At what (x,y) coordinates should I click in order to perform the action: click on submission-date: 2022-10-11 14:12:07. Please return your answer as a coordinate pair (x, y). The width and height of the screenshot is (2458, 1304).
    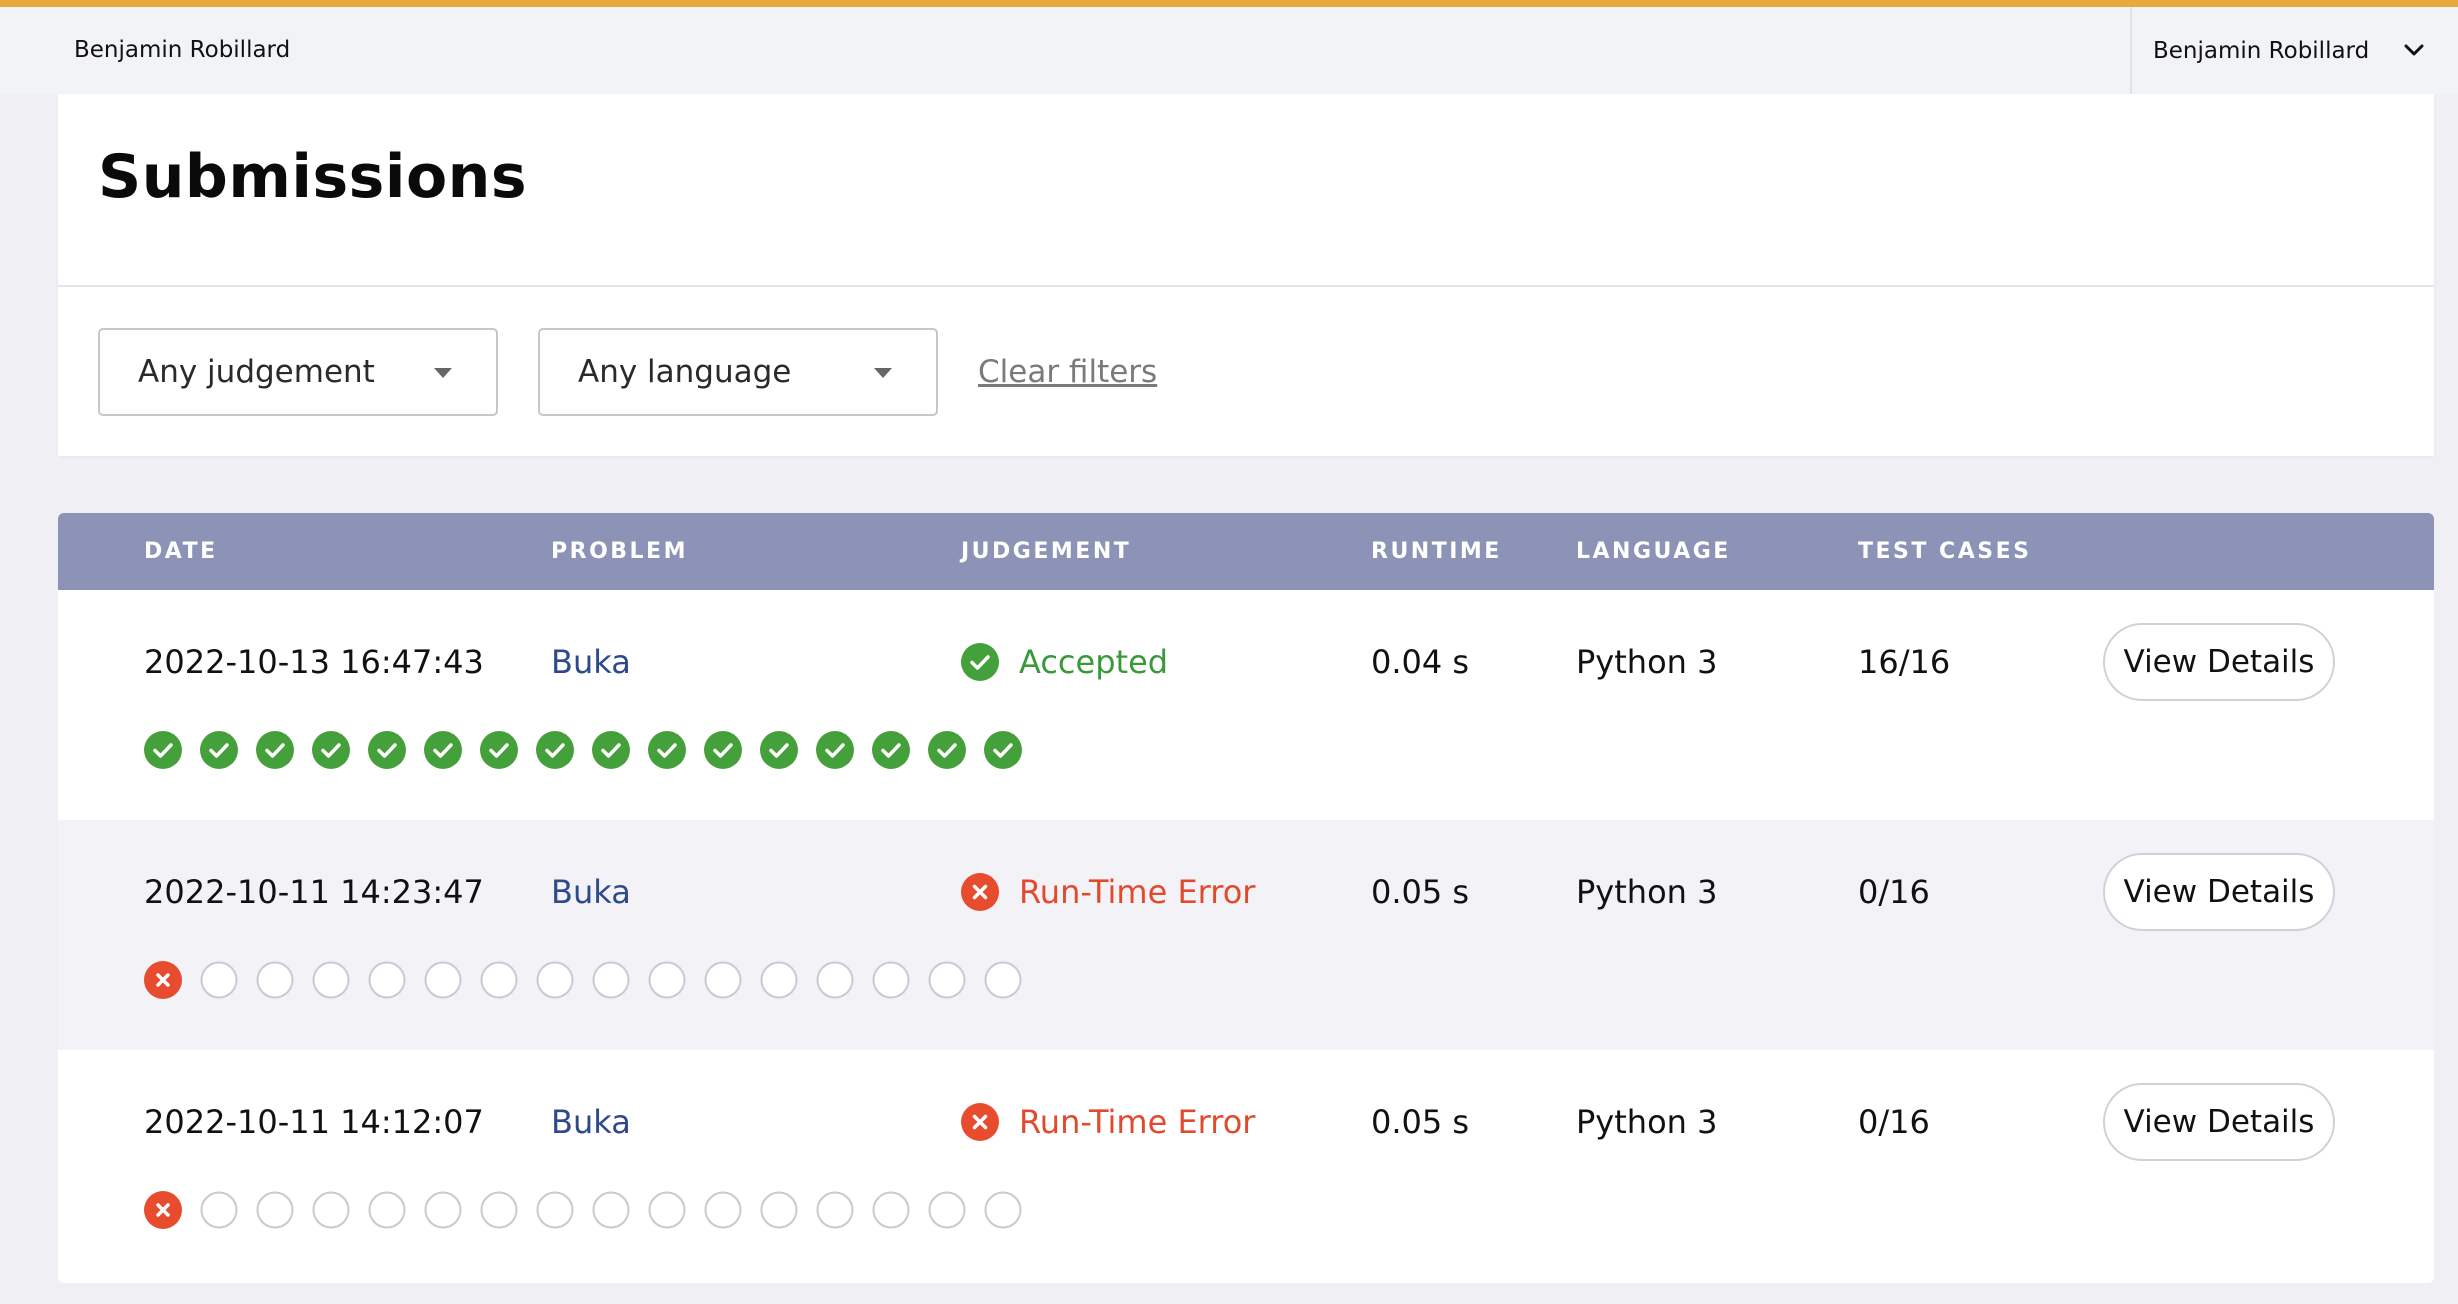
    Looking at the image, I should click on (314, 1122).